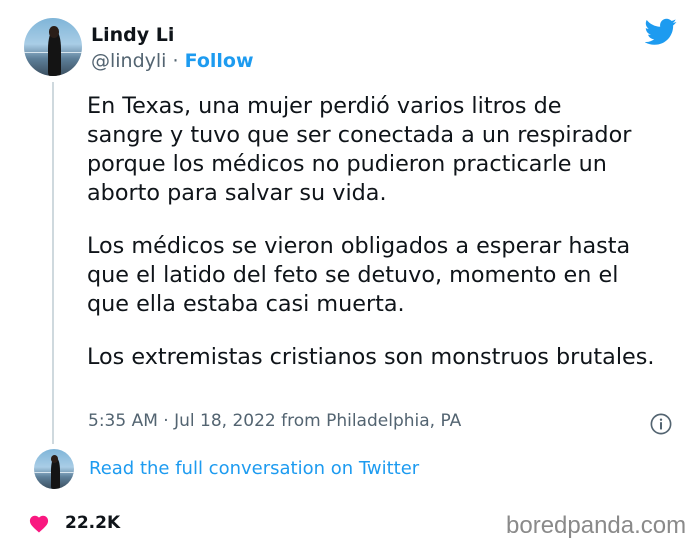 This screenshot has width=700, height=553. What do you see at coordinates (219, 61) in the screenshot?
I see `follow-button: Follow` at bounding box center [219, 61].